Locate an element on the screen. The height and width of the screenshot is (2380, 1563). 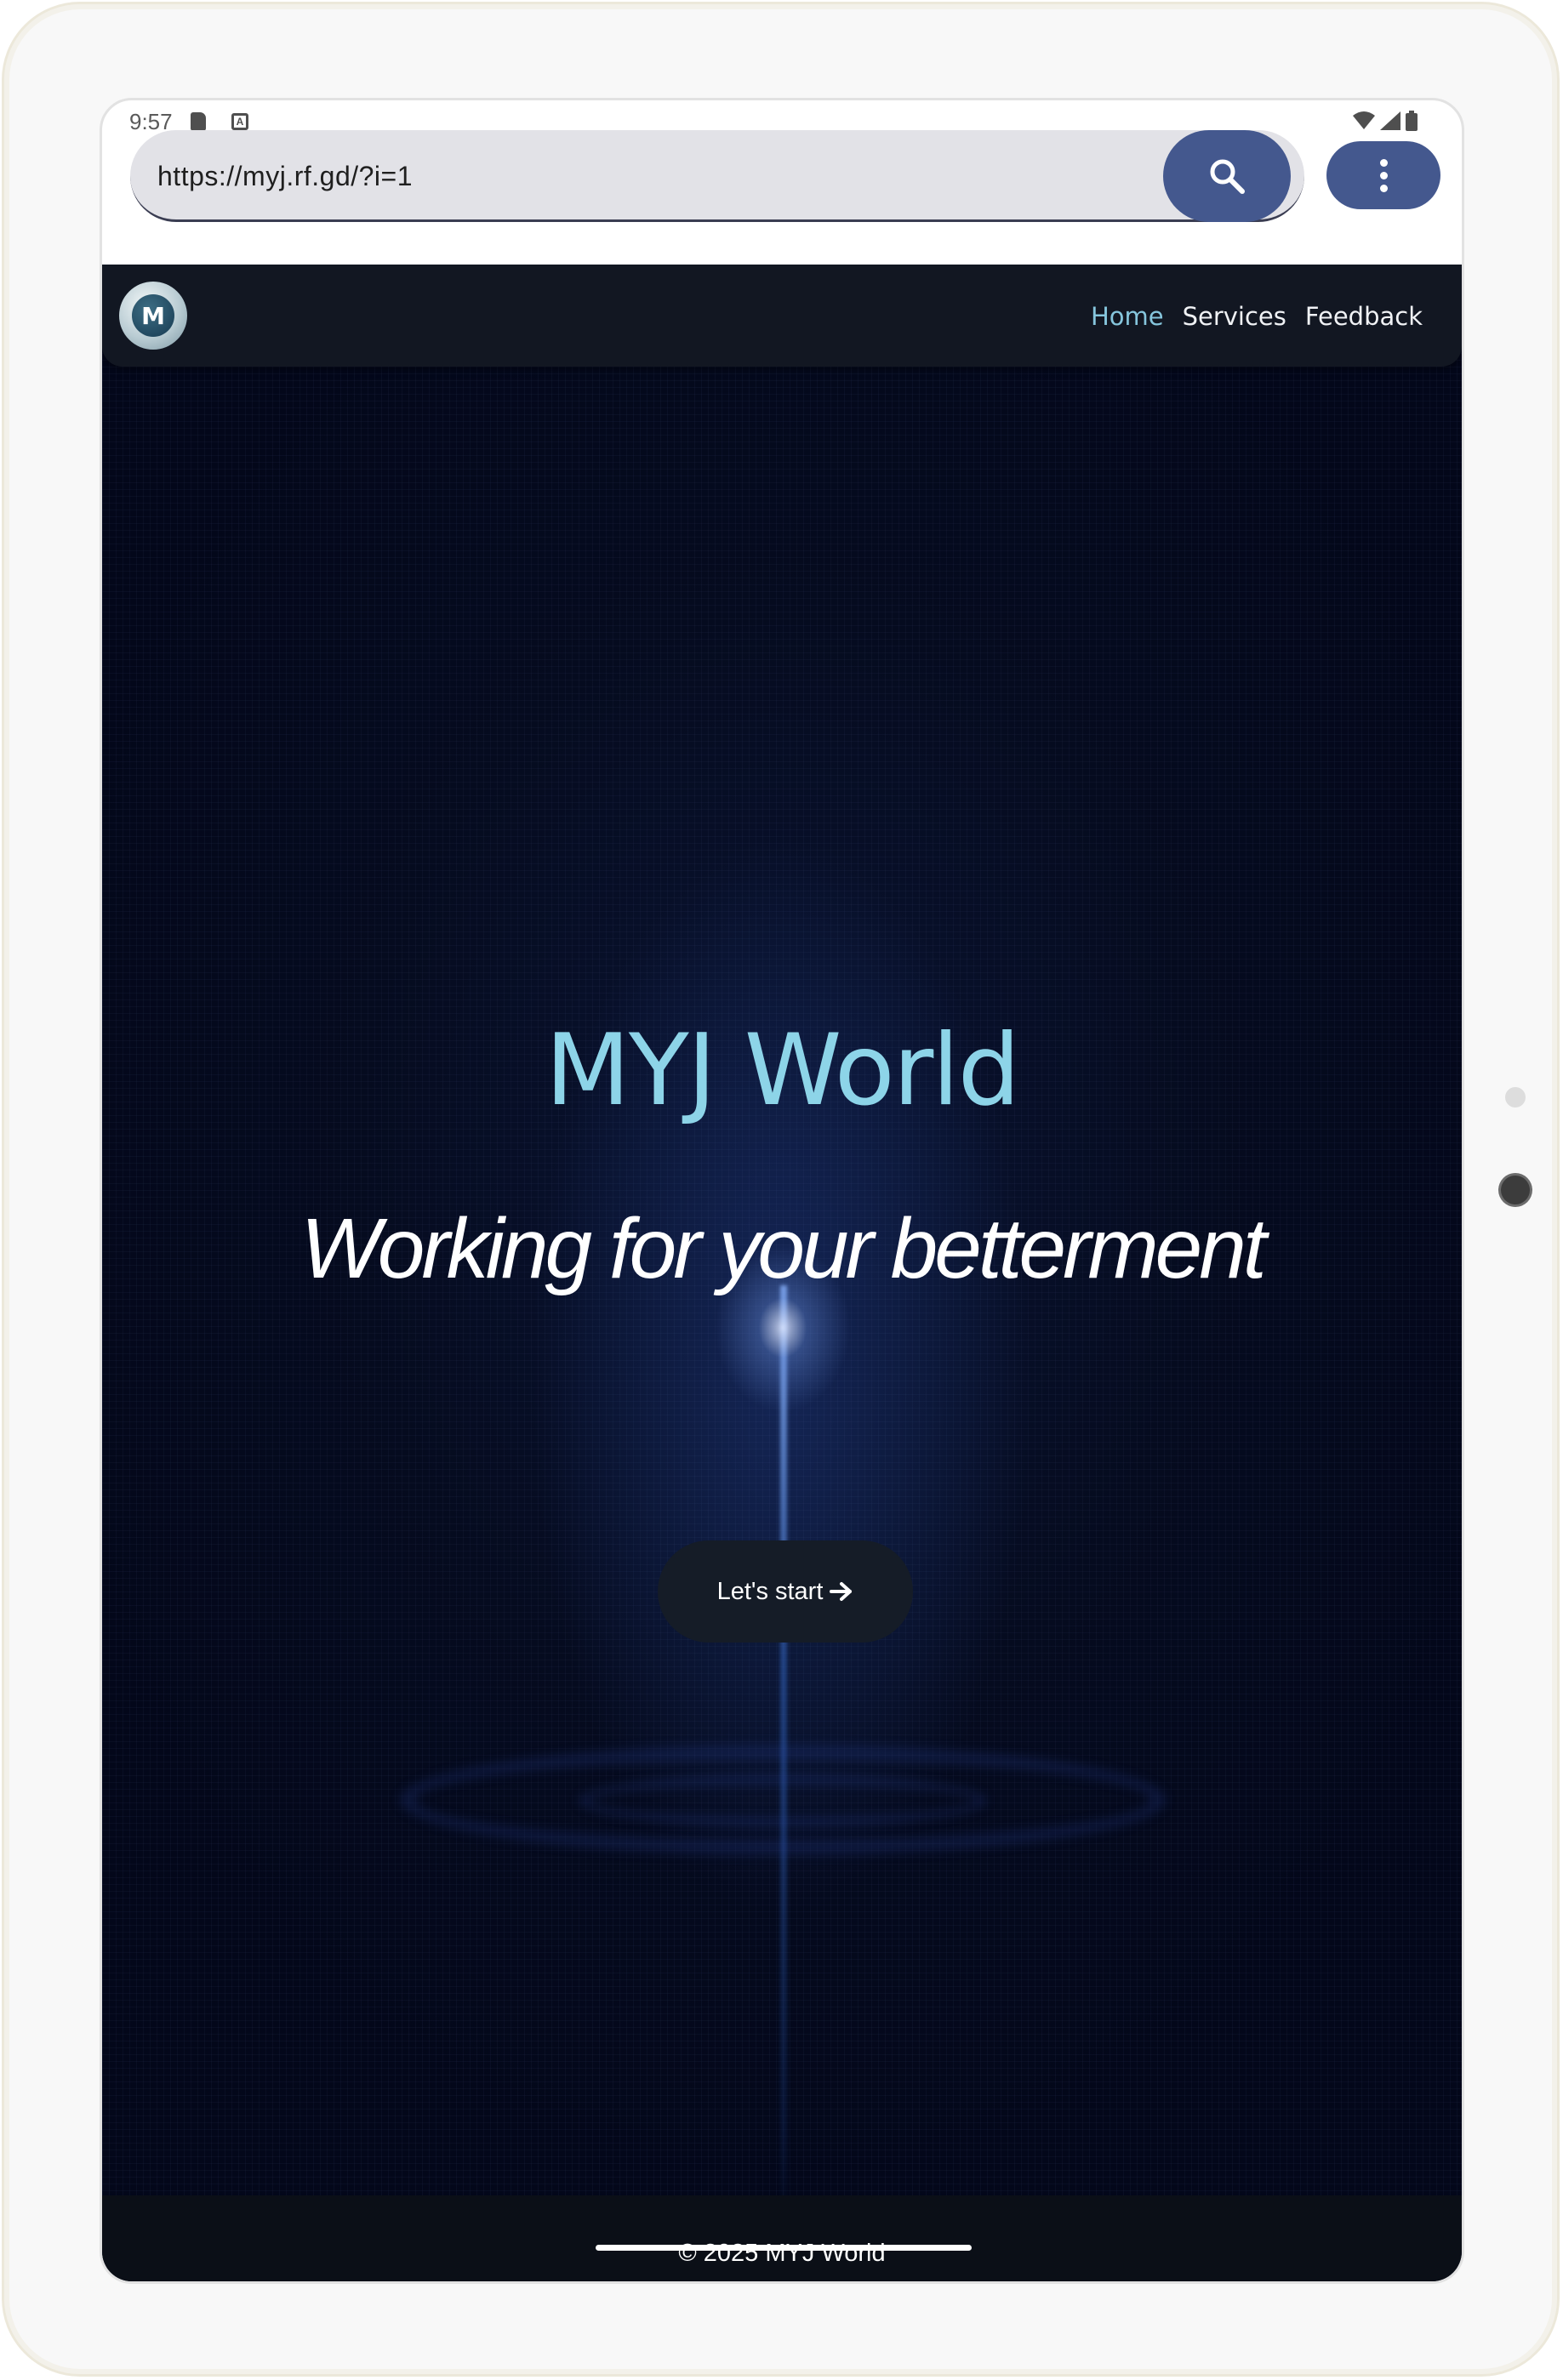
nav-link-services: Services is located at coordinates (1234, 316).